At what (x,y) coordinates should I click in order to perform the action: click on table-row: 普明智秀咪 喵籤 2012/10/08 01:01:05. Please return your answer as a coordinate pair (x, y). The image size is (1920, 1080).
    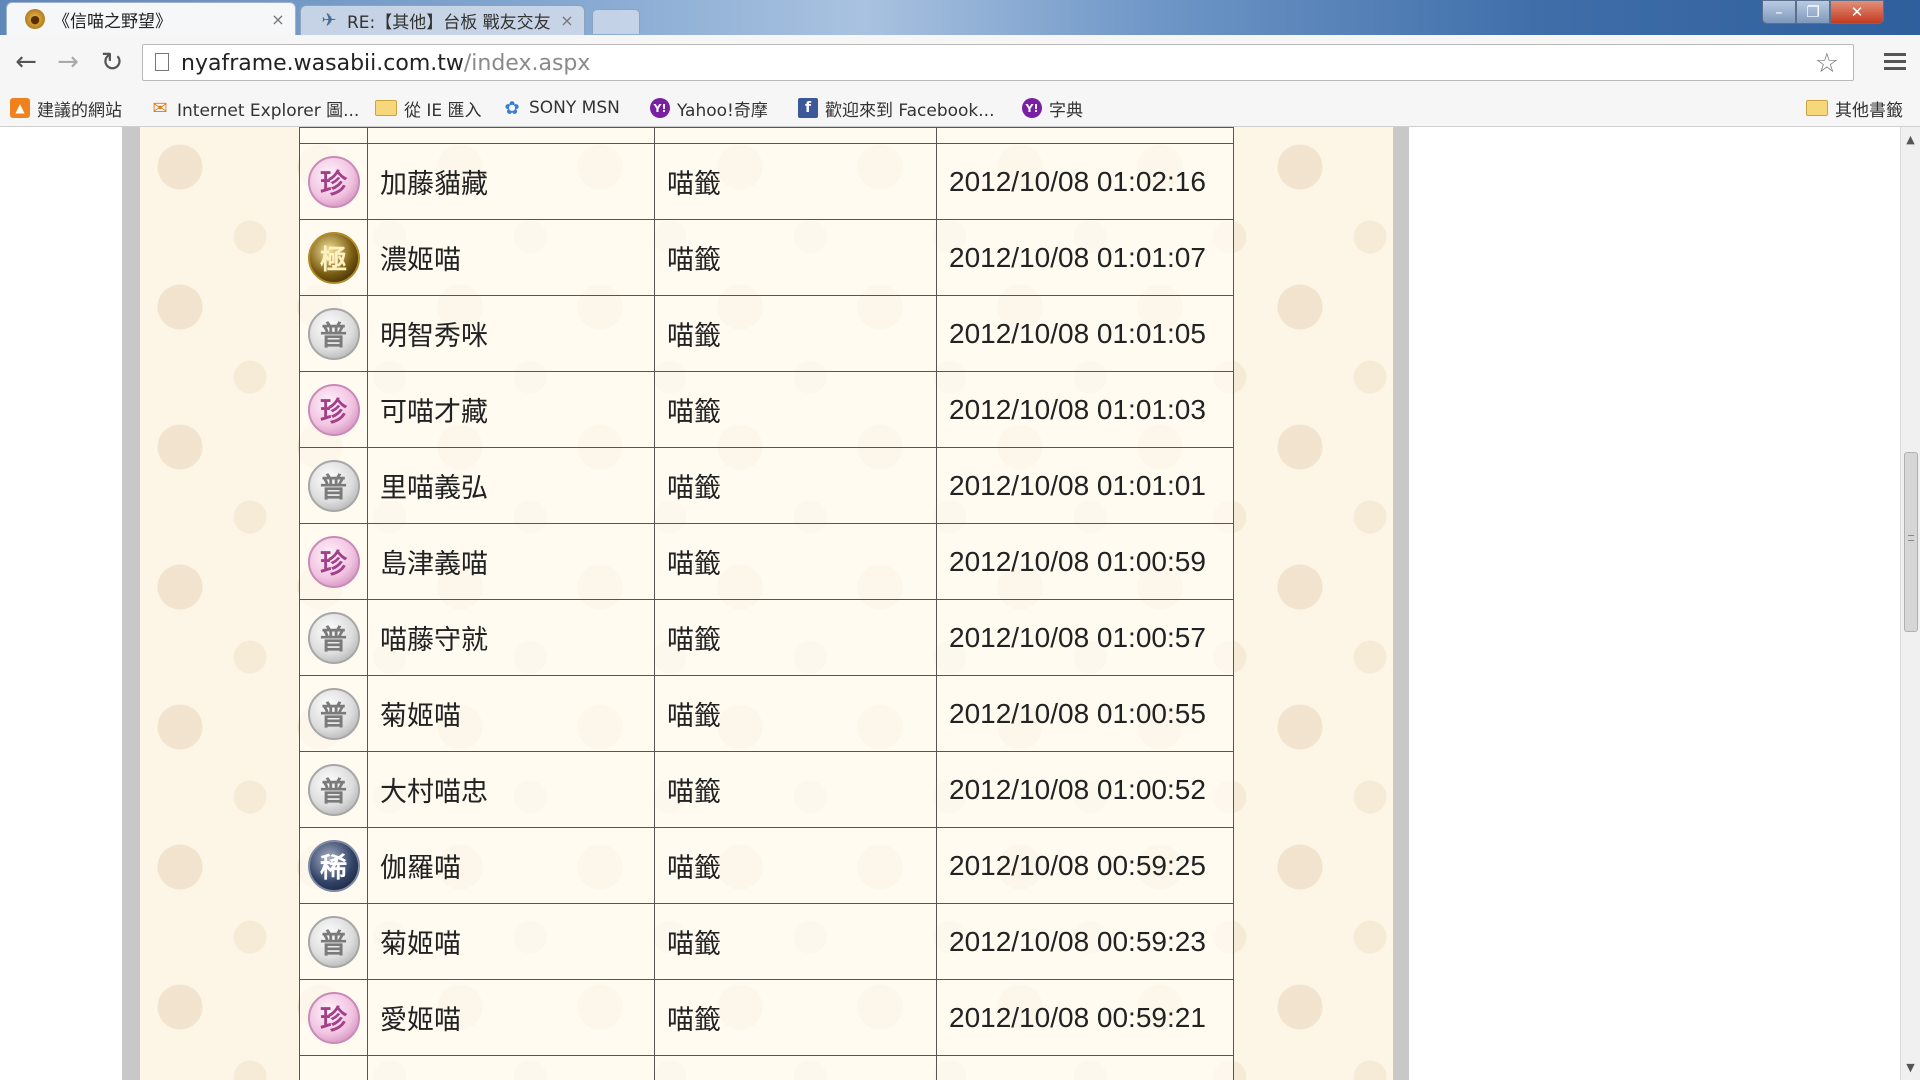
    Looking at the image, I should click on (766, 333).